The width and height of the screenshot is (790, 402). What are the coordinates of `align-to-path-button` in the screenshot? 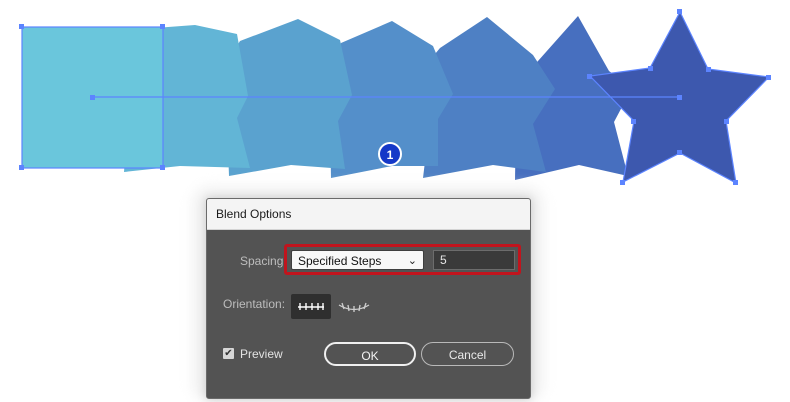 It's located at (354, 307).